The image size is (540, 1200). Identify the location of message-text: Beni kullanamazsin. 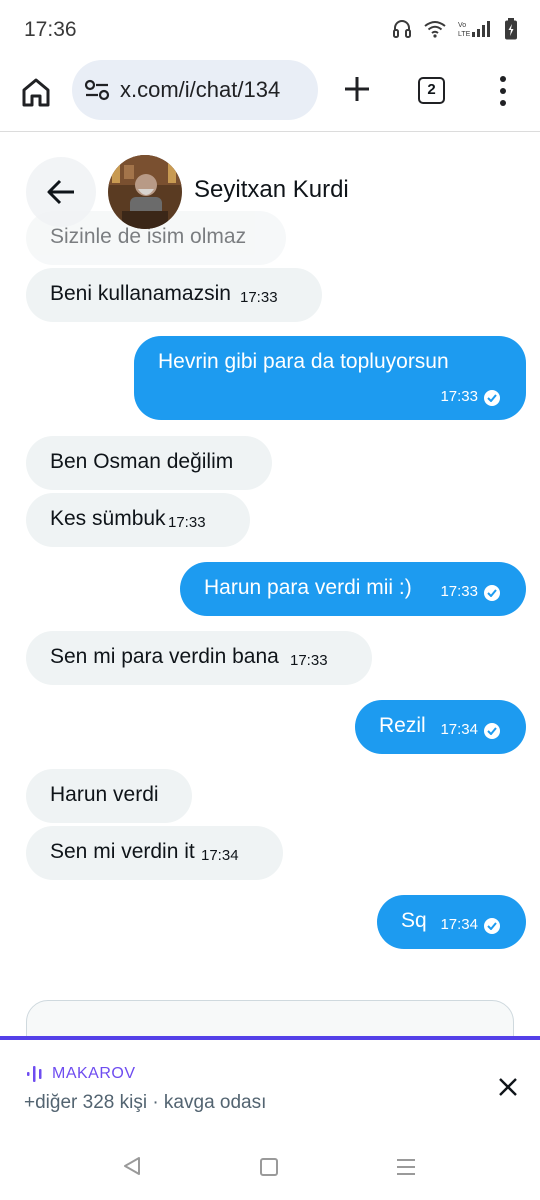
(140, 293).